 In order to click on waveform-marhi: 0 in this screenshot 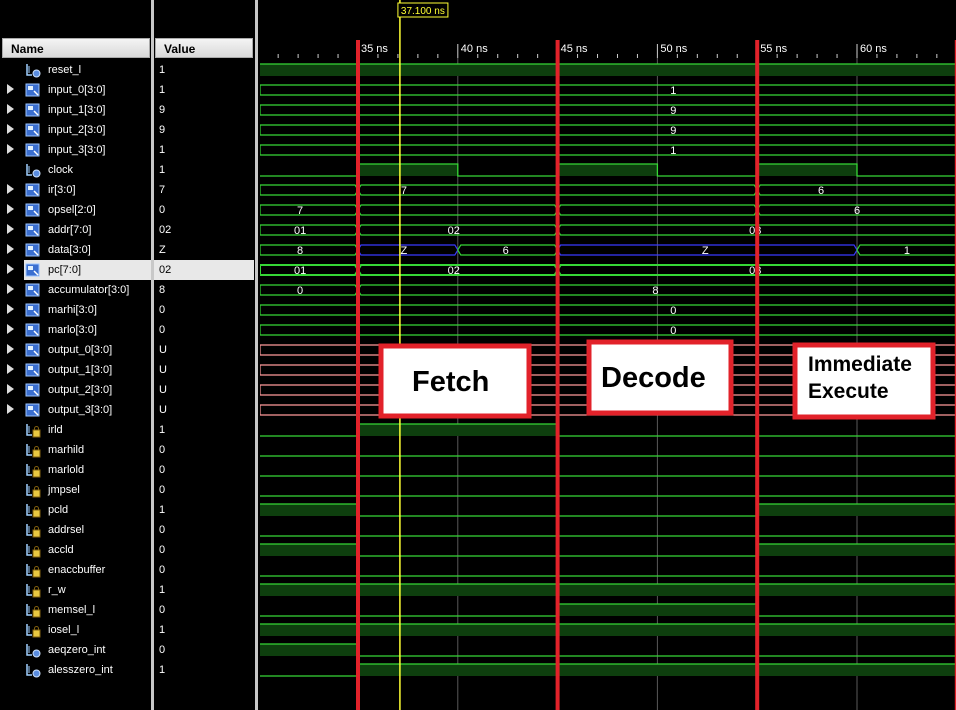, I will do `click(608, 310)`.